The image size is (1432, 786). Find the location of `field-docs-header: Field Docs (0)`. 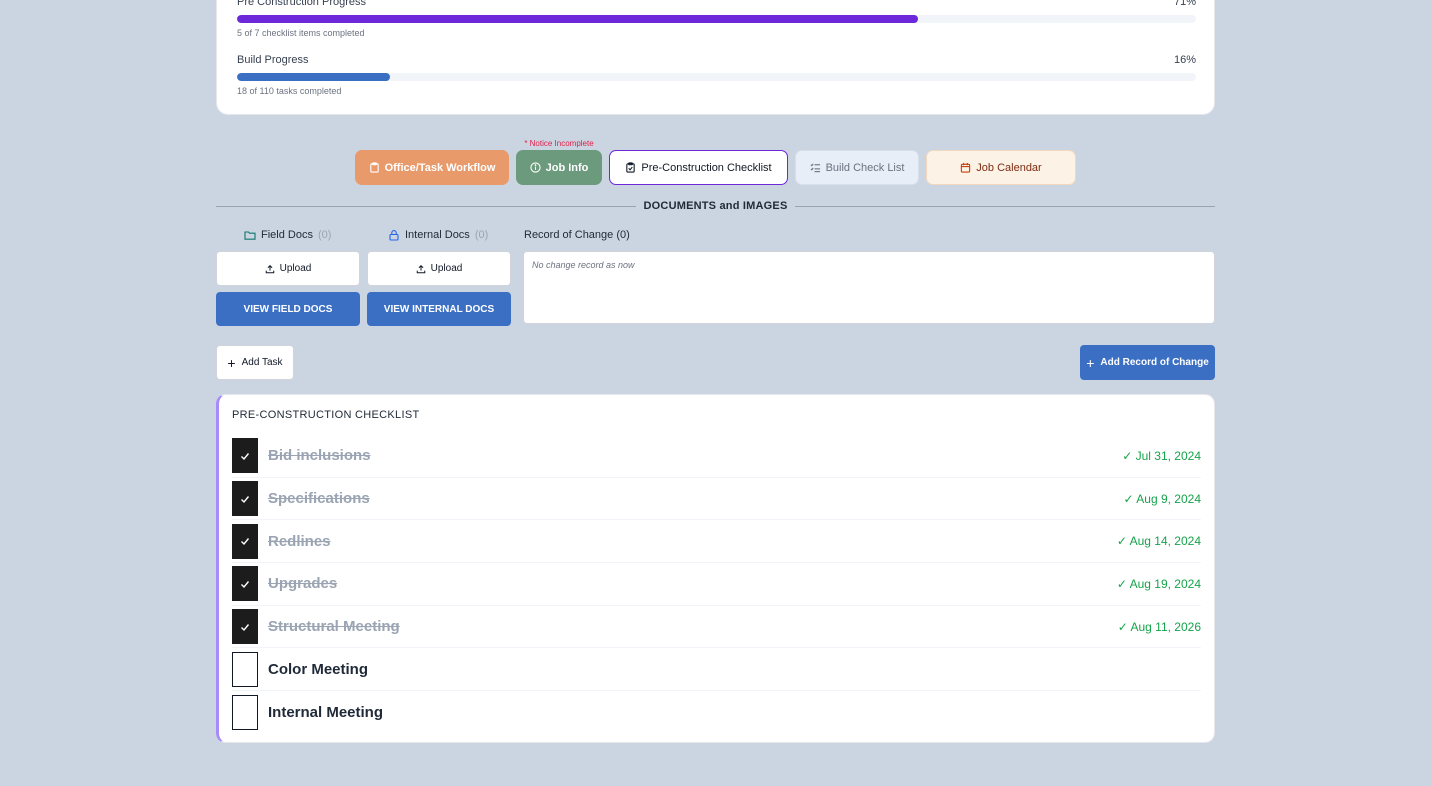

field-docs-header: Field Docs (0) is located at coordinates (287, 235).